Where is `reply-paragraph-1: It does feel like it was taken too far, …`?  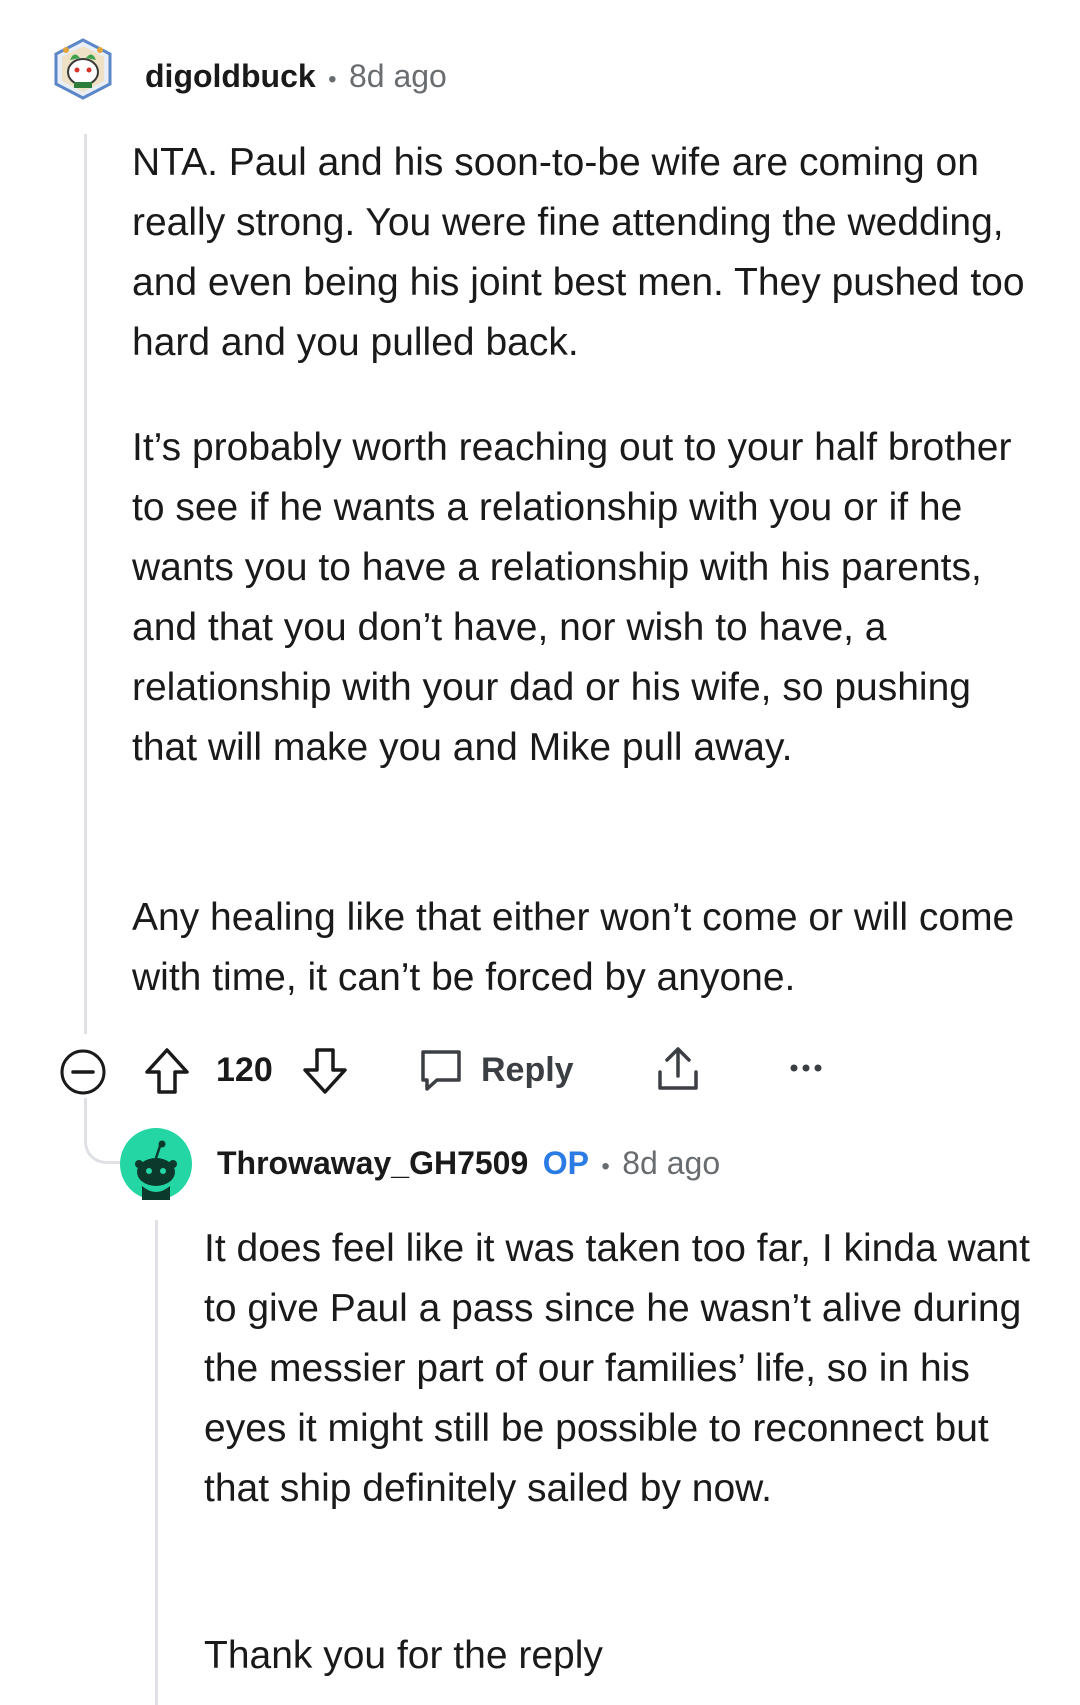
reply-paragraph-1: It does feel like it was taken too far, … is located at coordinates (617, 1368).